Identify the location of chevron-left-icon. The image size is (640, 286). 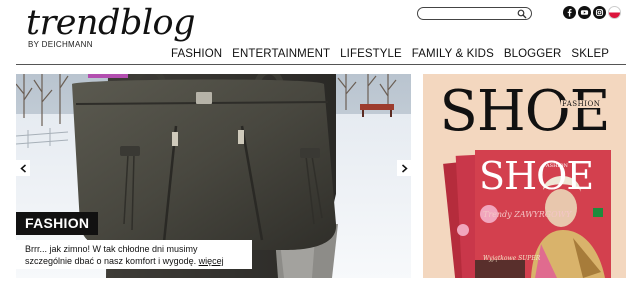
(22, 168).